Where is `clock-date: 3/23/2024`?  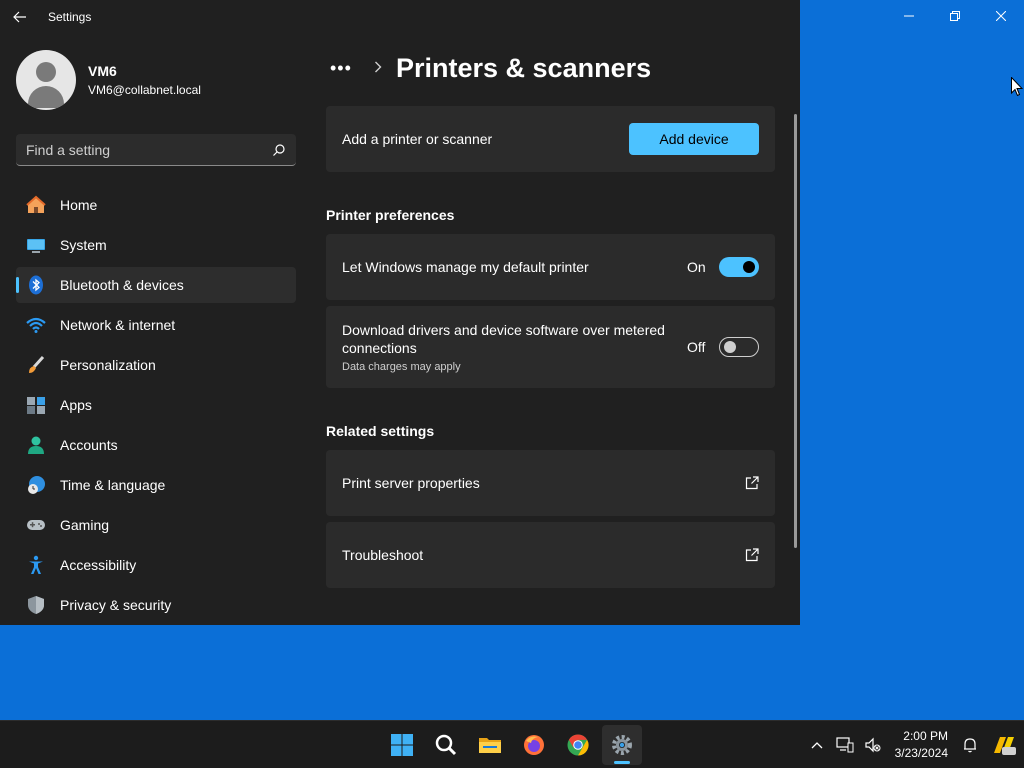
clock-date: 3/23/2024 is located at coordinates (921, 753).